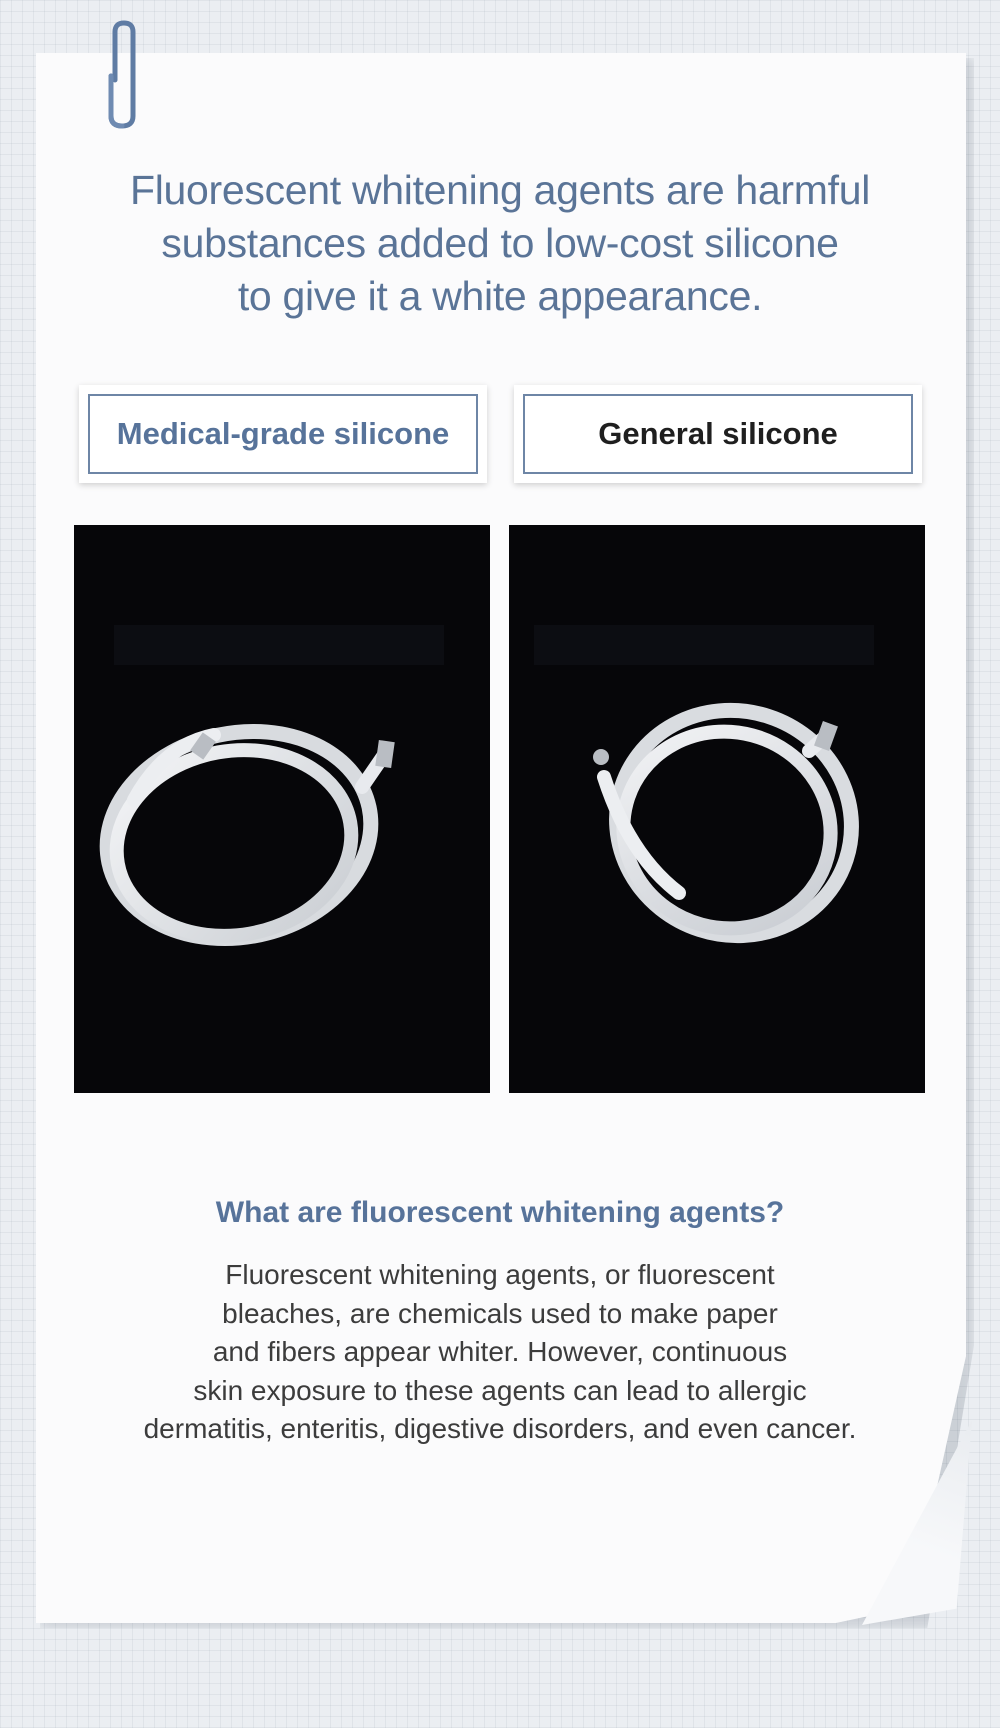  What do you see at coordinates (500, 190) in the screenshot?
I see `headline-line-1: Fluorescent whitening agents are harmful` at bounding box center [500, 190].